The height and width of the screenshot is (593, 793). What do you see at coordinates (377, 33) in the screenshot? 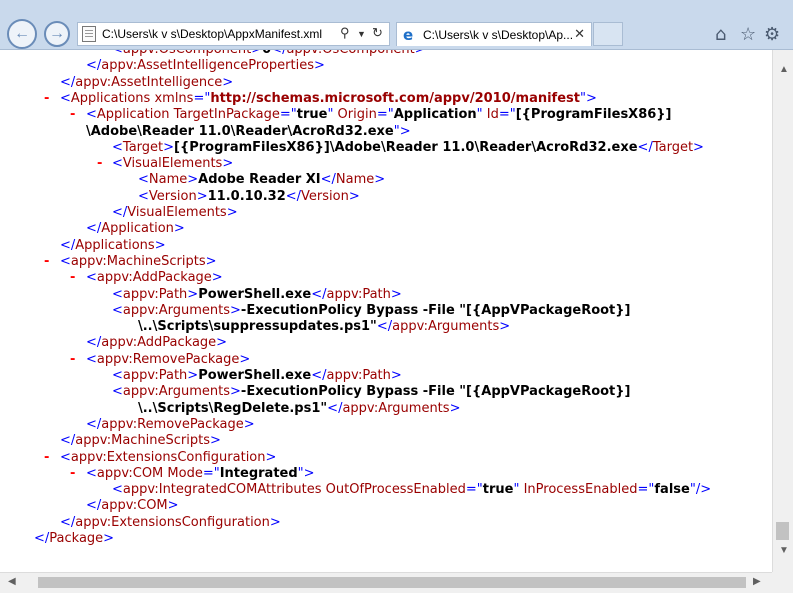
I see `refresh-icon: ↻` at bounding box center [377, 33].